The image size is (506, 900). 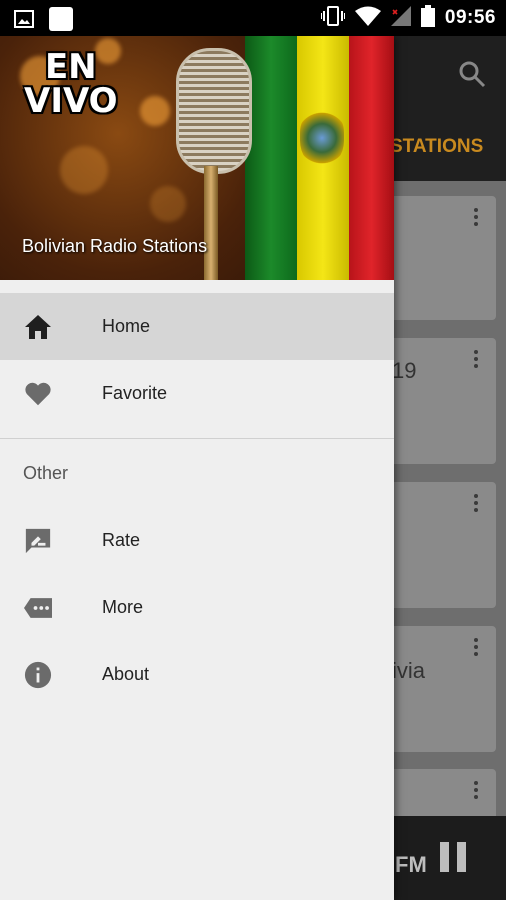 I want to click on en-vivo-badge: EN VIVO, so click(x=71, y=84).